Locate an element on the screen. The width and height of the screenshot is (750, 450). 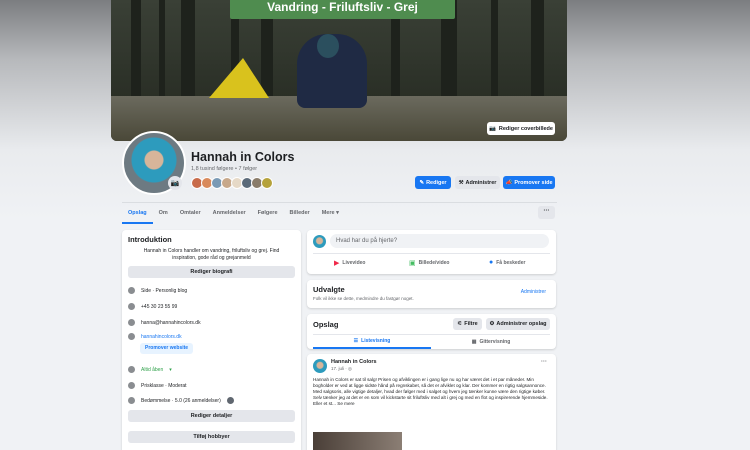
tab-reviews: Anmeldelser is located at coordinates (229, 213).